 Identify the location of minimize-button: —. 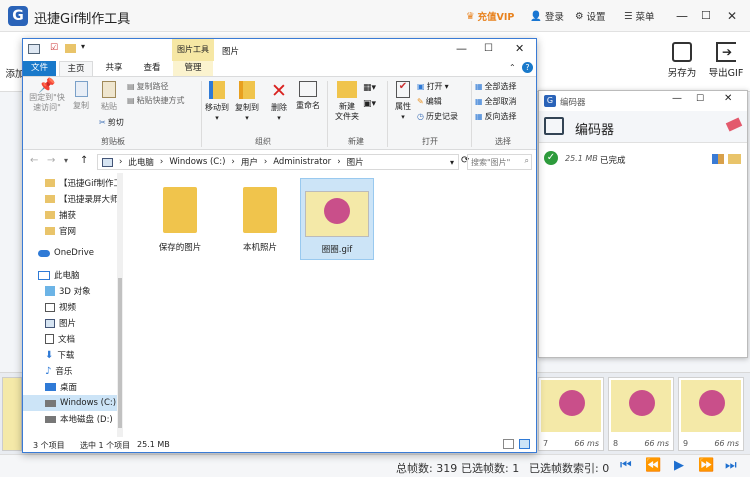
(682, 16).